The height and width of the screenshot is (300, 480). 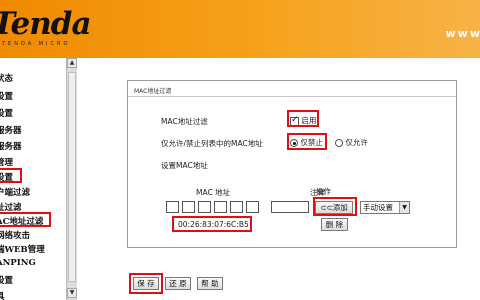 I want to click on highlight-deny, so click(x=307, y=141).